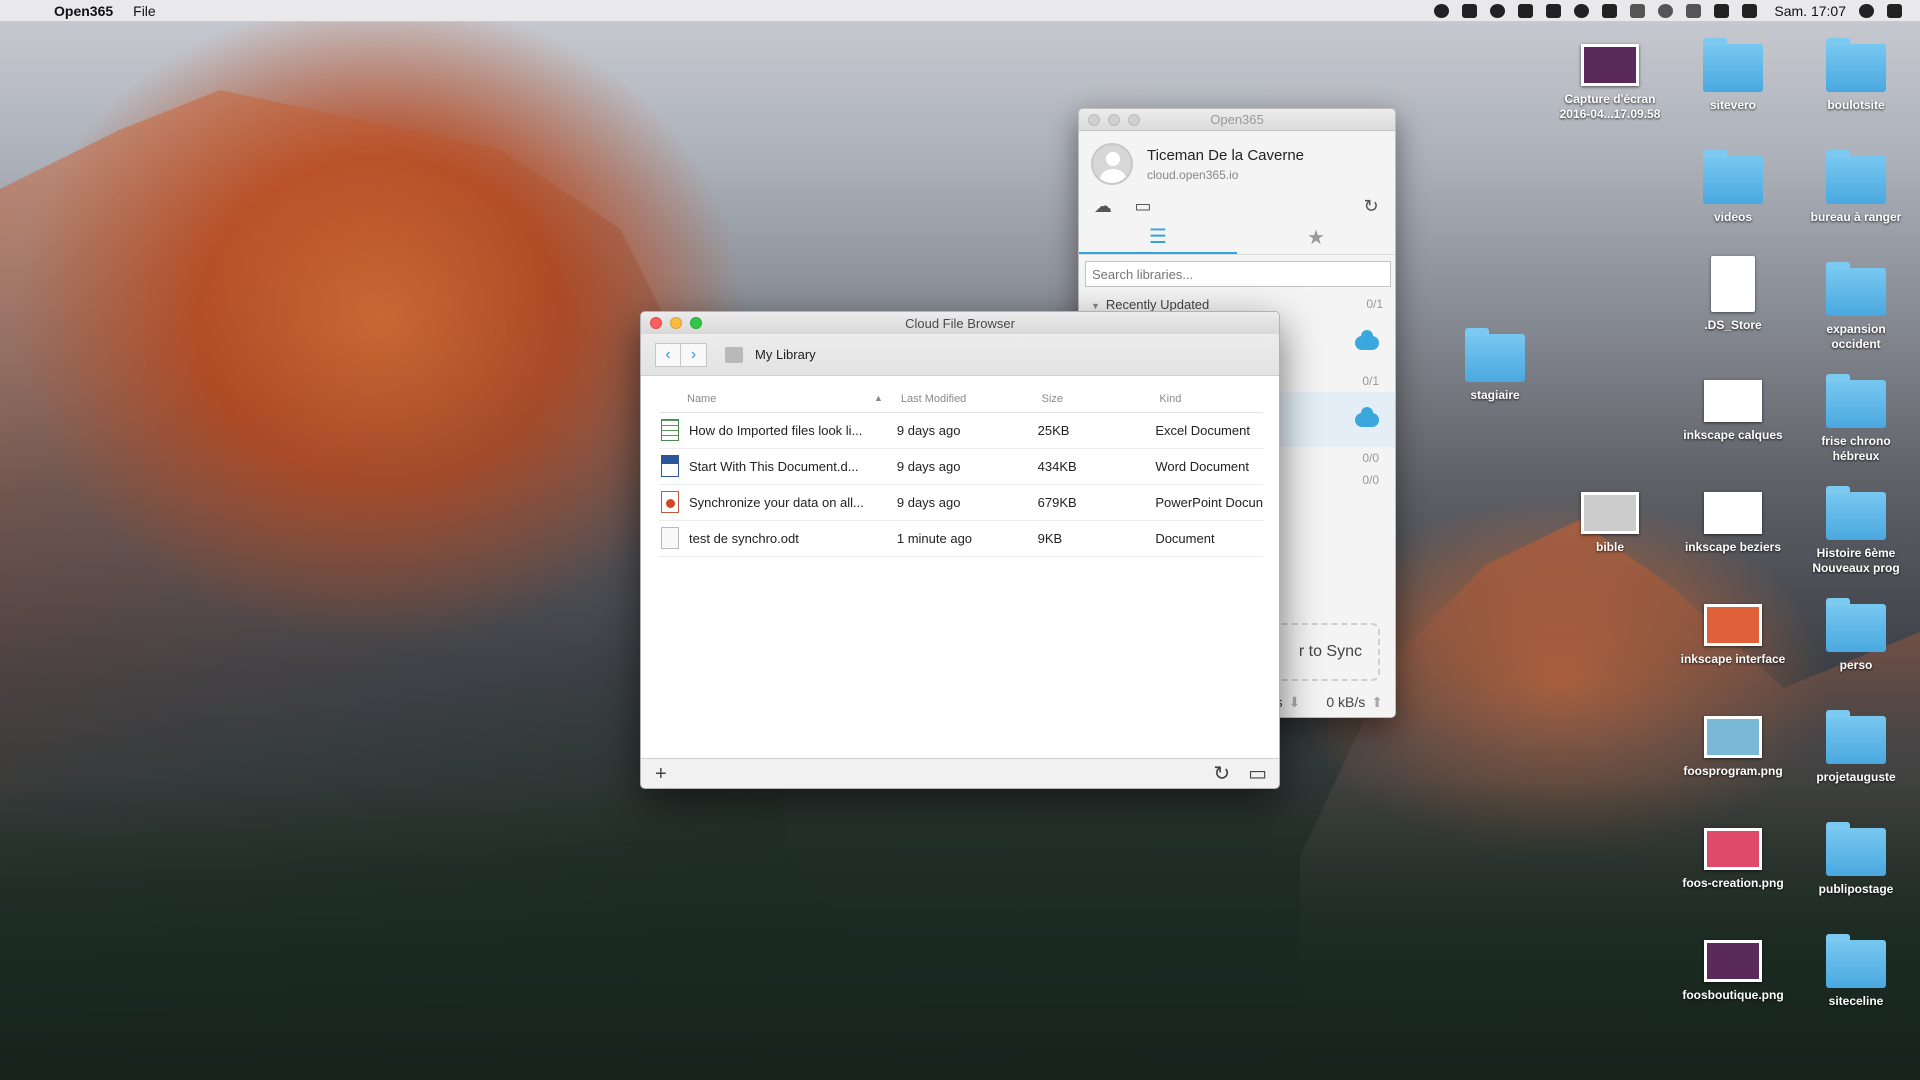 The height and width of the screenshot is (1080, 1920). What do you see at coordinates (661, 774) in the screenshot?
I see `add-icon: +` at bounding box center [661, 774].